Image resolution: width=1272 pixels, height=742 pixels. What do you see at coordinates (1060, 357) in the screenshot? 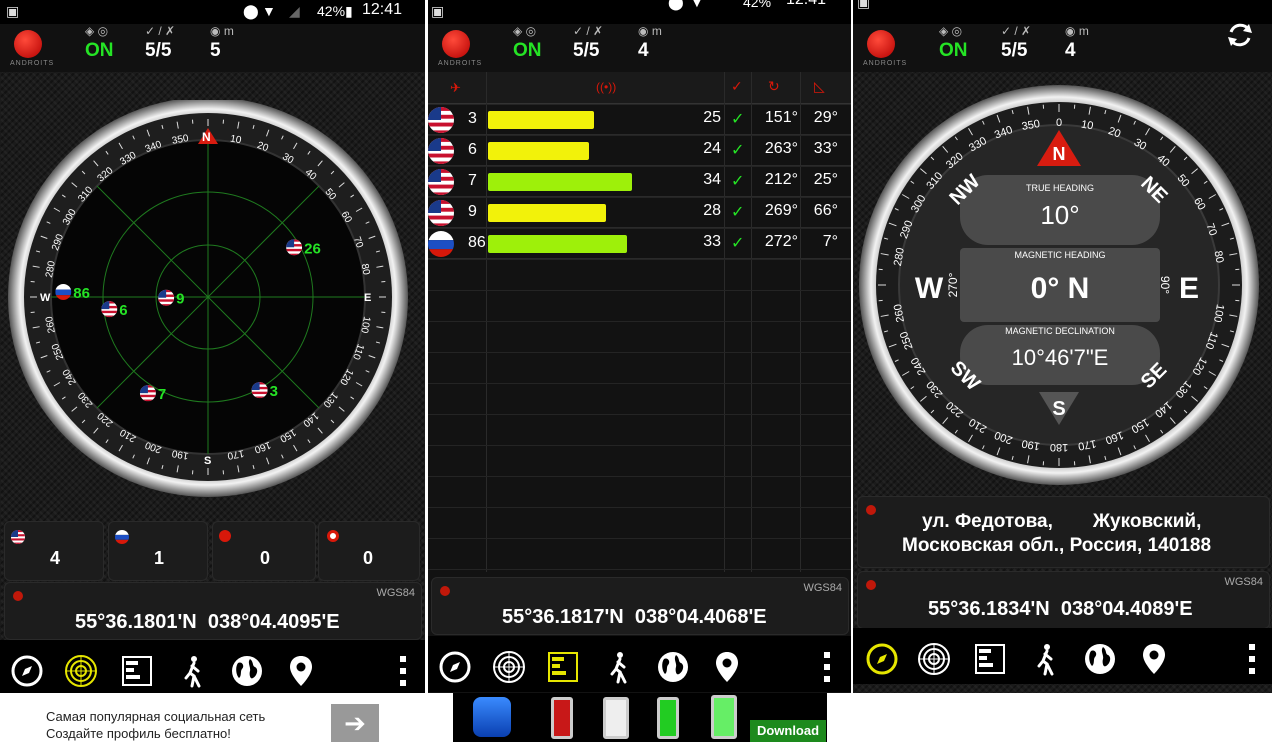
I see `magnetic-declination-value: 10°46'7"E` at bounding box center [1060, 357].